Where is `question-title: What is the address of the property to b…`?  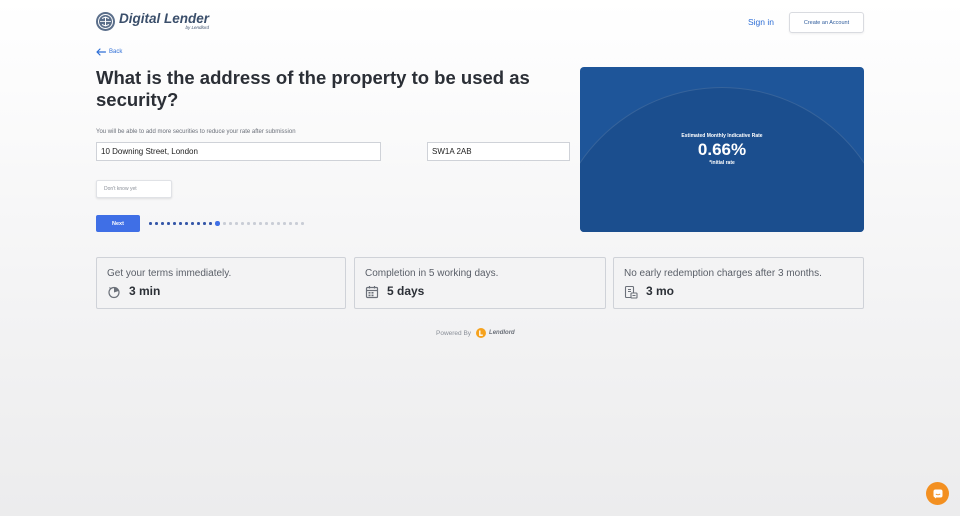
question-title: What is the address of the property to b… is located at coordinates (313, 88).